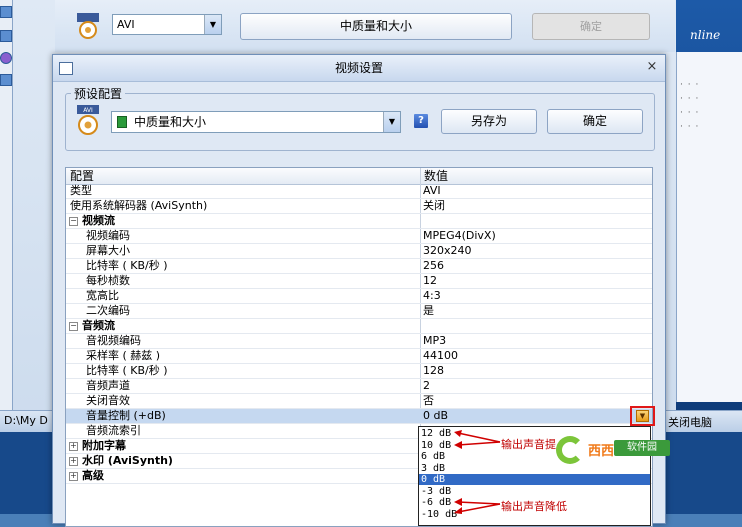  What do you see at coordinates (421, 121) in the screenshot?
I see `help-icon: ?` at bounding box center [421, 121].